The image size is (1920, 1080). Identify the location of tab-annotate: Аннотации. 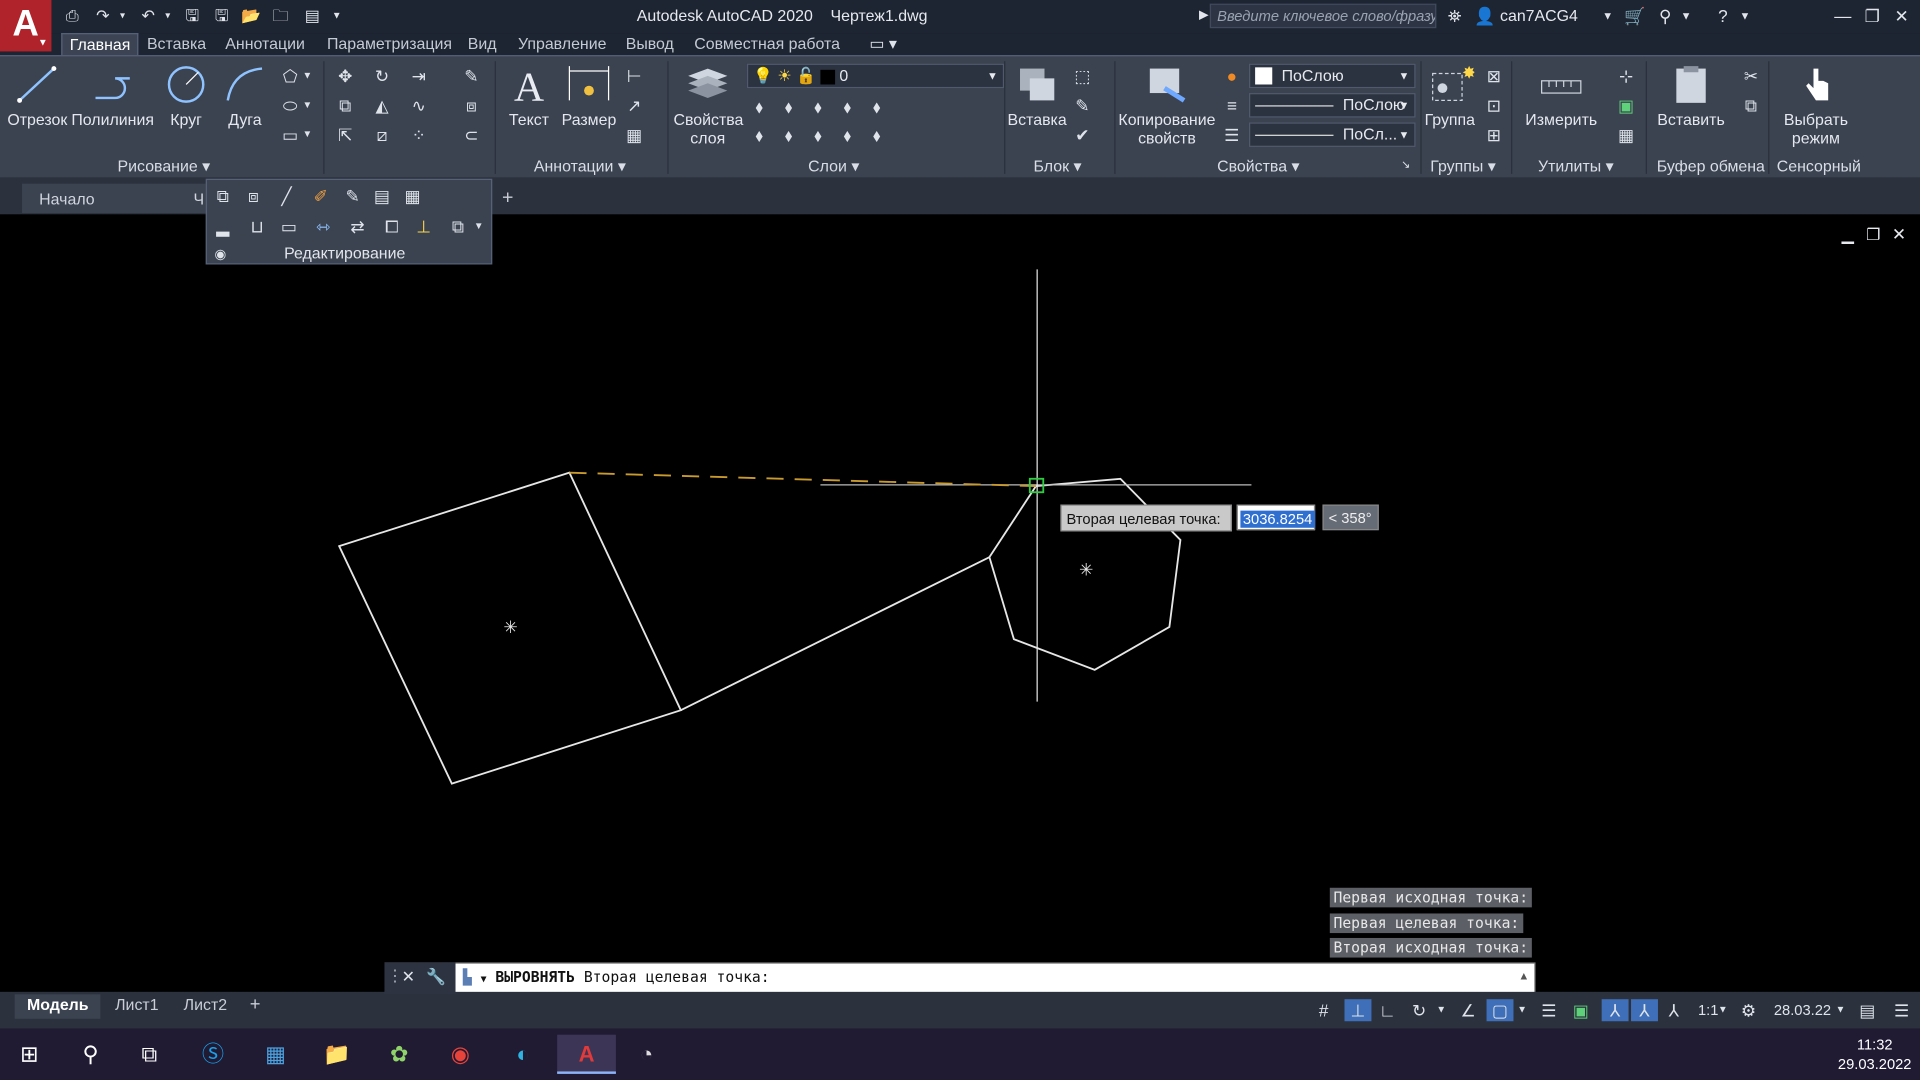
(265, 44).